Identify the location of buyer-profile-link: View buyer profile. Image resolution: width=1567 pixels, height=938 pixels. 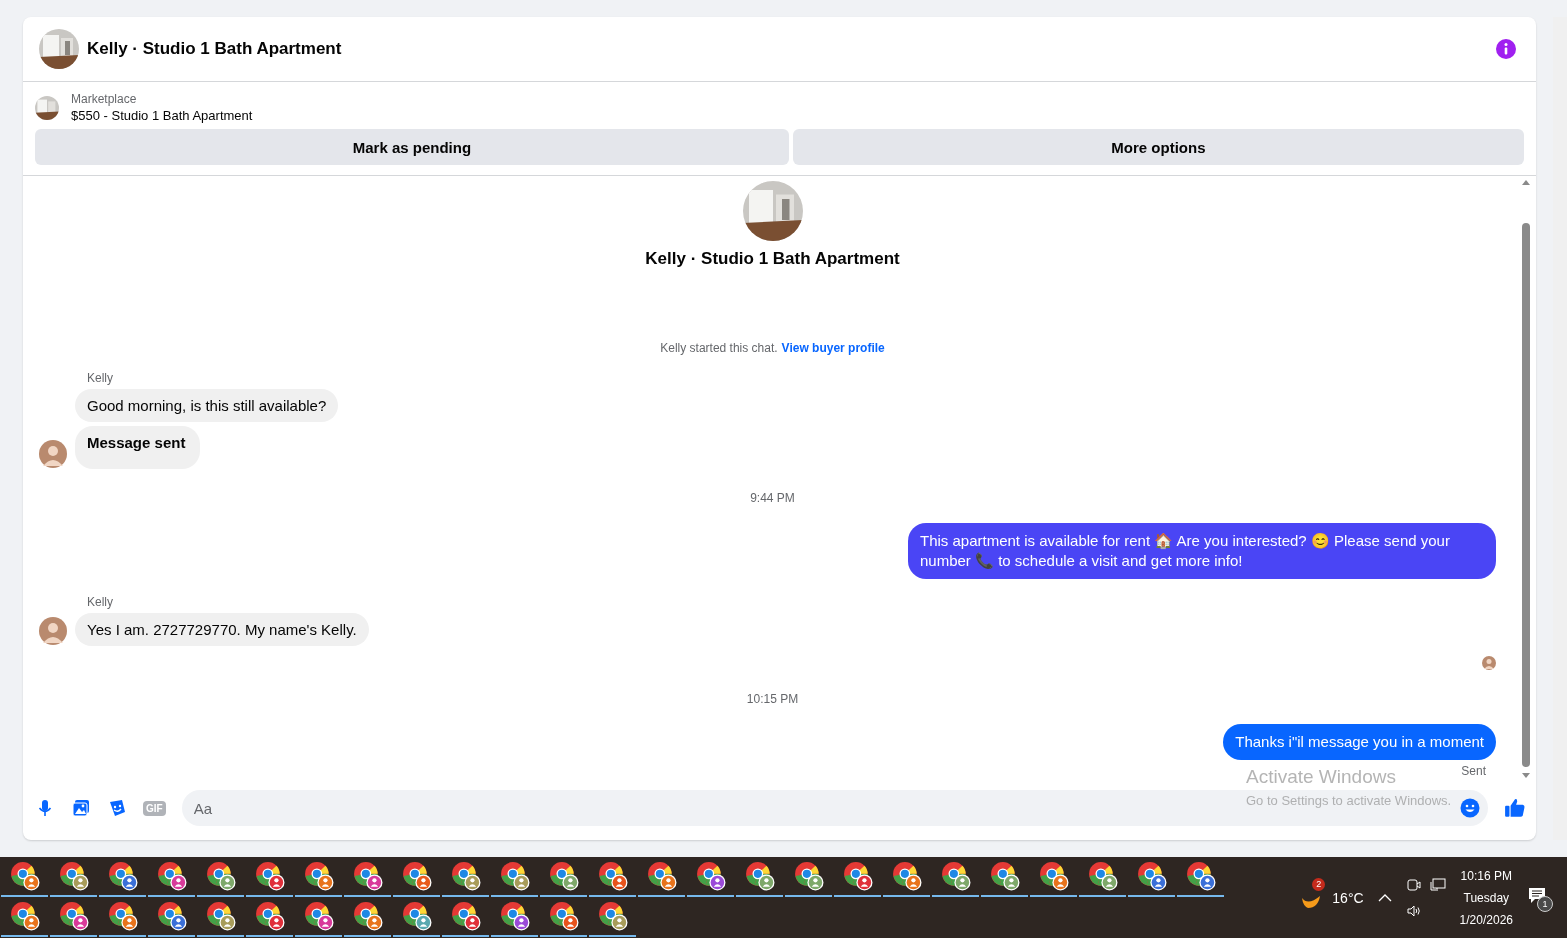
(833, 348).